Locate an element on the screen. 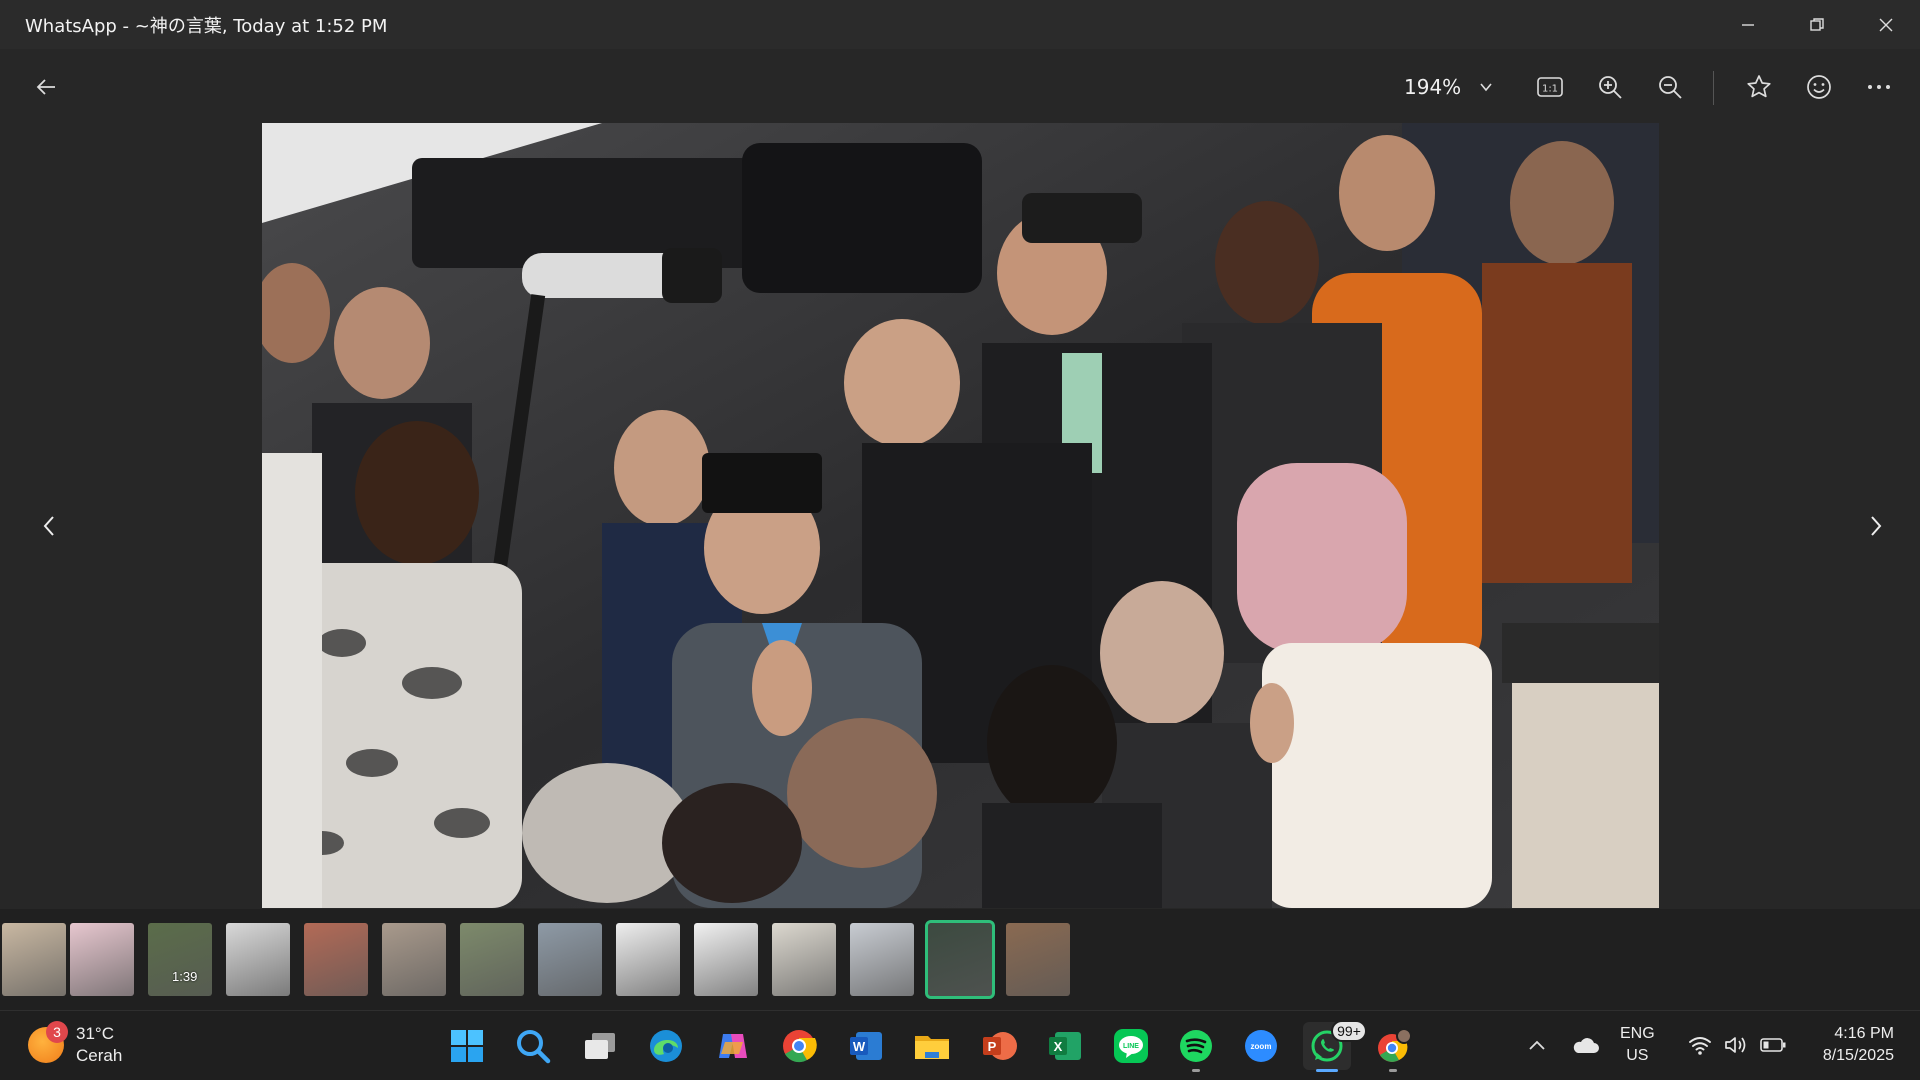  search-icon is located at coordinates (534, 1047).